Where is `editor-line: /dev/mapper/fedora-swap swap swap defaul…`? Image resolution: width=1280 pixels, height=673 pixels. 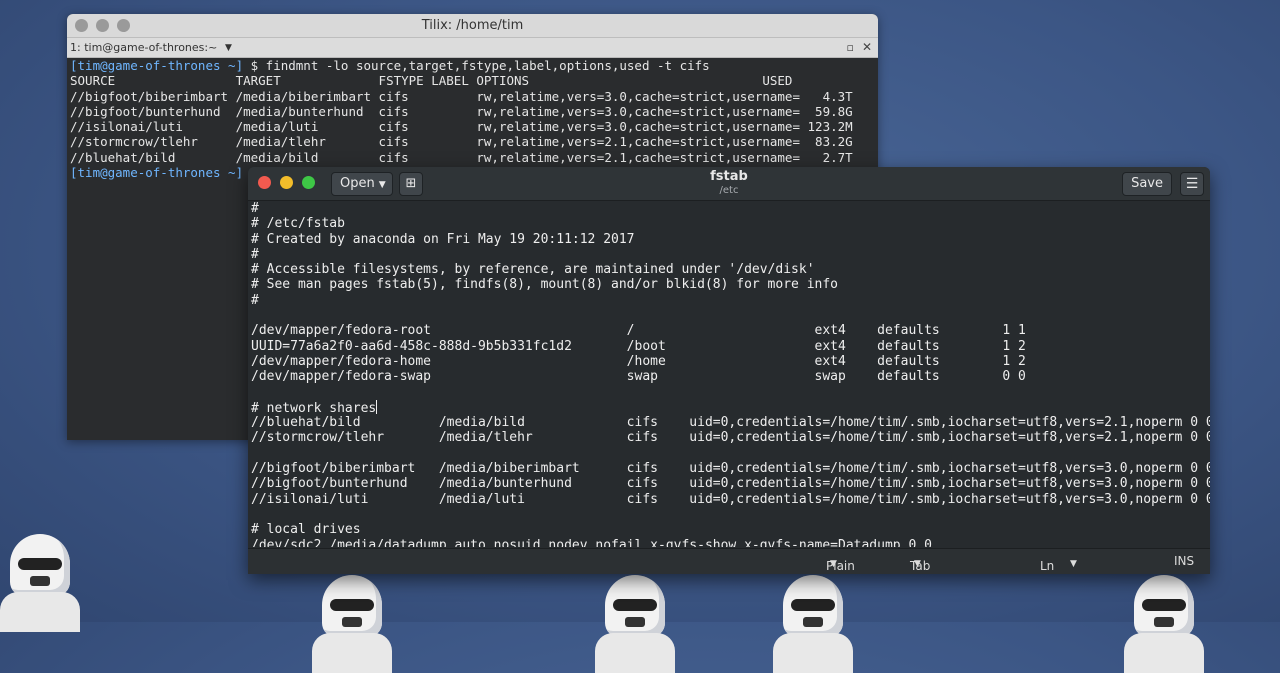
editor-line: /dev/mapper/fedora-swap swap swap defaul… is located at coordinates (730, 376).